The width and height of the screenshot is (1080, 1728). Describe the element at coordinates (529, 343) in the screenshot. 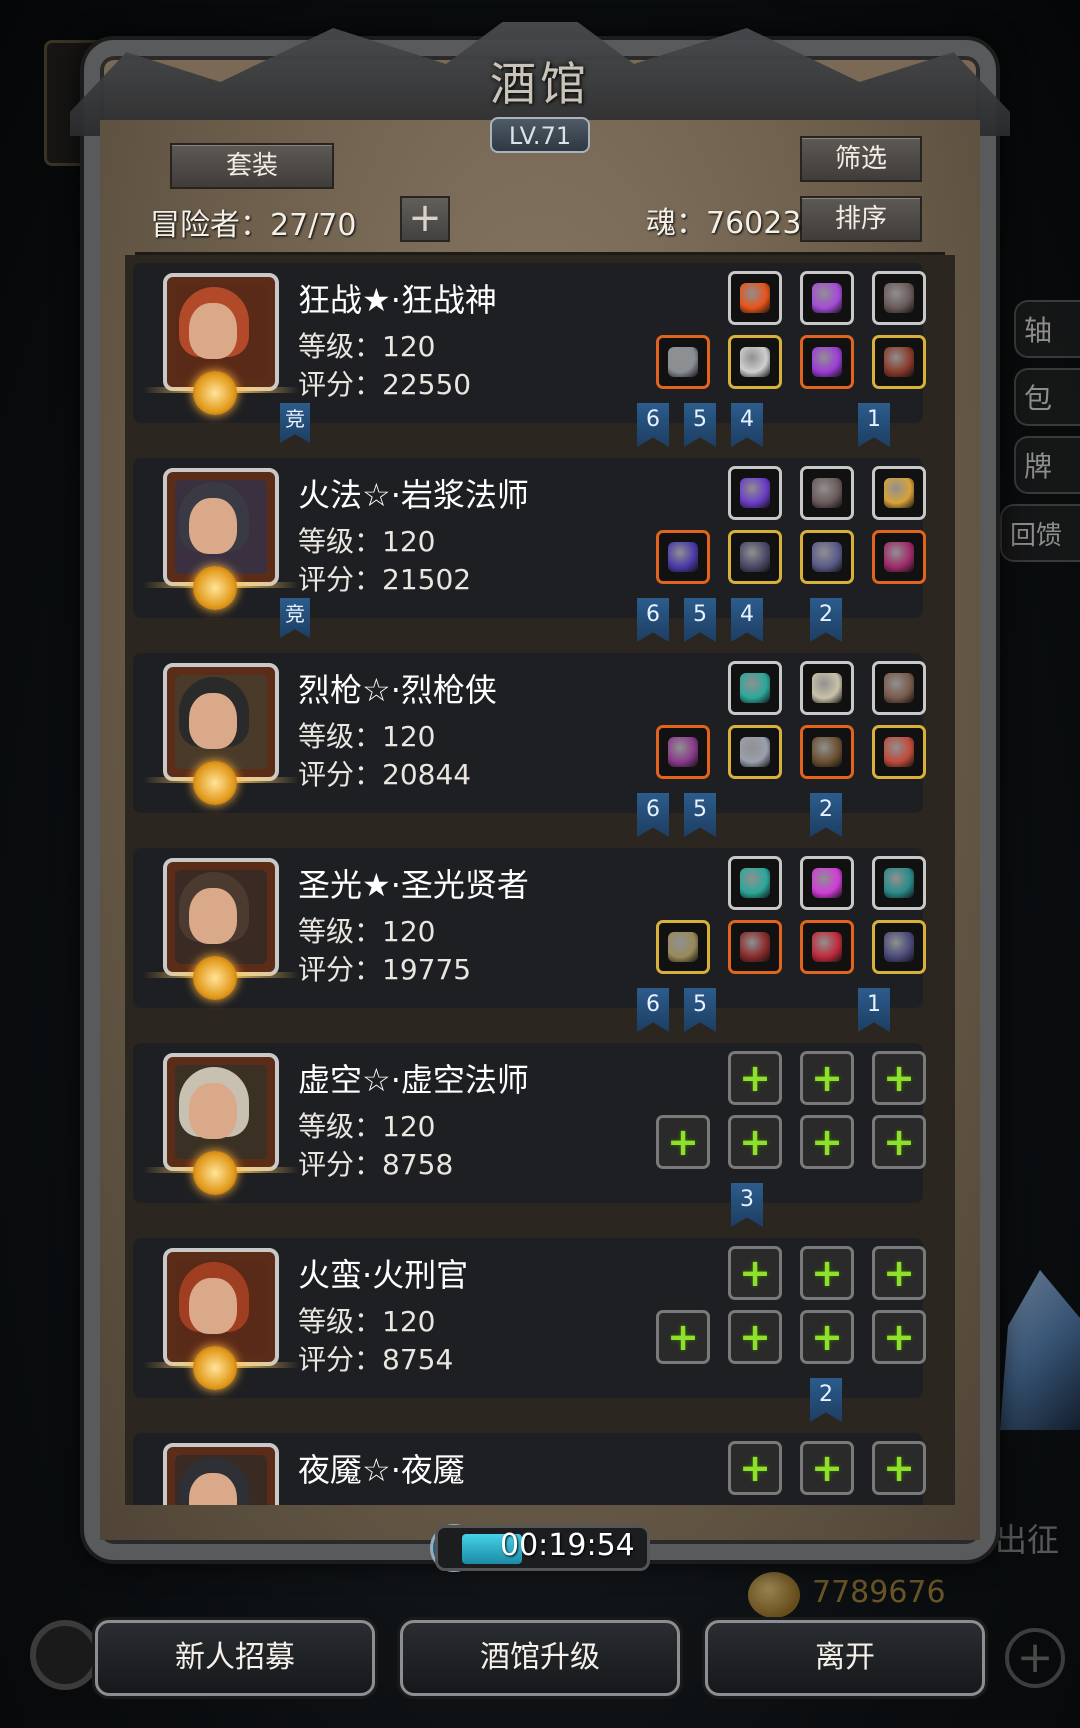

I see `hero-card: 狂战★·狂战神 等级：120 评分：22550` at that location.